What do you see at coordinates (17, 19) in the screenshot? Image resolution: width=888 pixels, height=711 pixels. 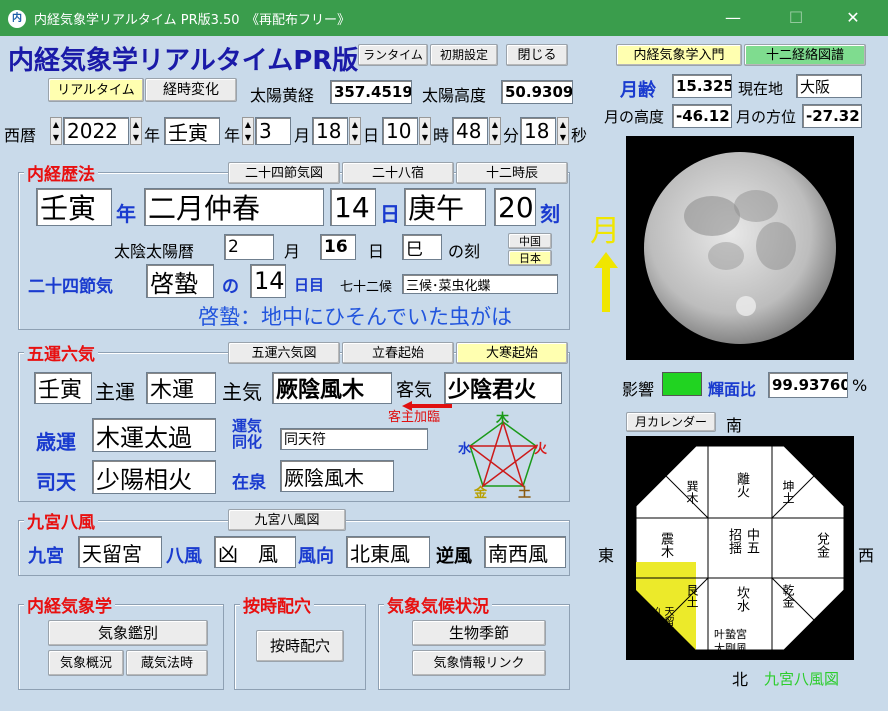 I see `app-logo-icon: 内` at bounding box center [17, 19].